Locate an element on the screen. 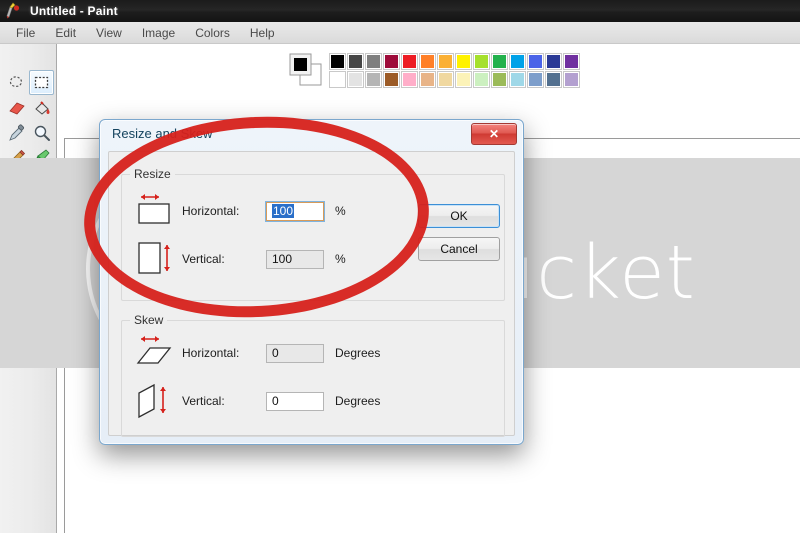  menubar: File Edit View Image Colors Help is located at coordinates (400, 33).